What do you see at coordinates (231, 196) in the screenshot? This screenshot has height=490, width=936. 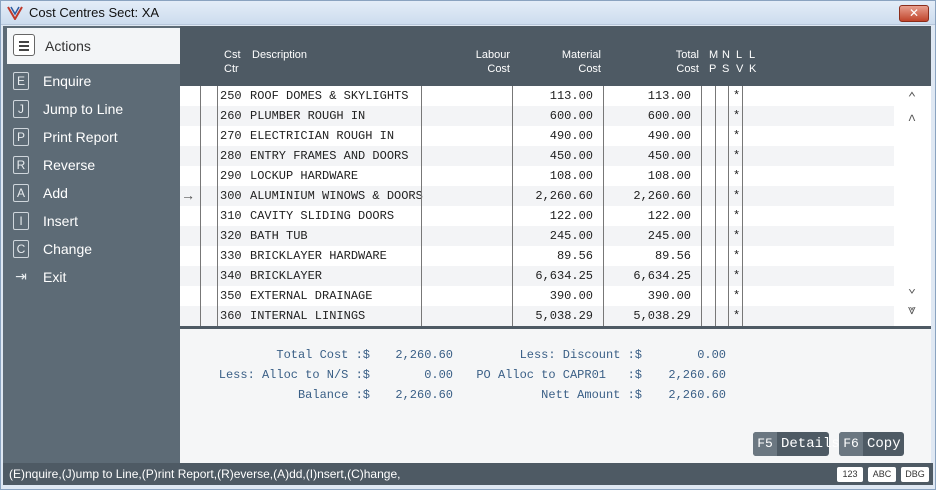 I see `cost-centre-cell: 300` at bounding box center [231, 196].